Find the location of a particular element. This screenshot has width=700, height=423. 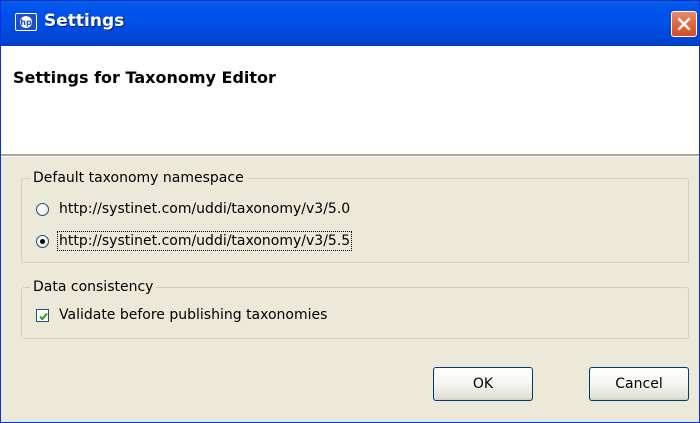

consistency-group-label: Data consistency is located at coordinates (93, 287).